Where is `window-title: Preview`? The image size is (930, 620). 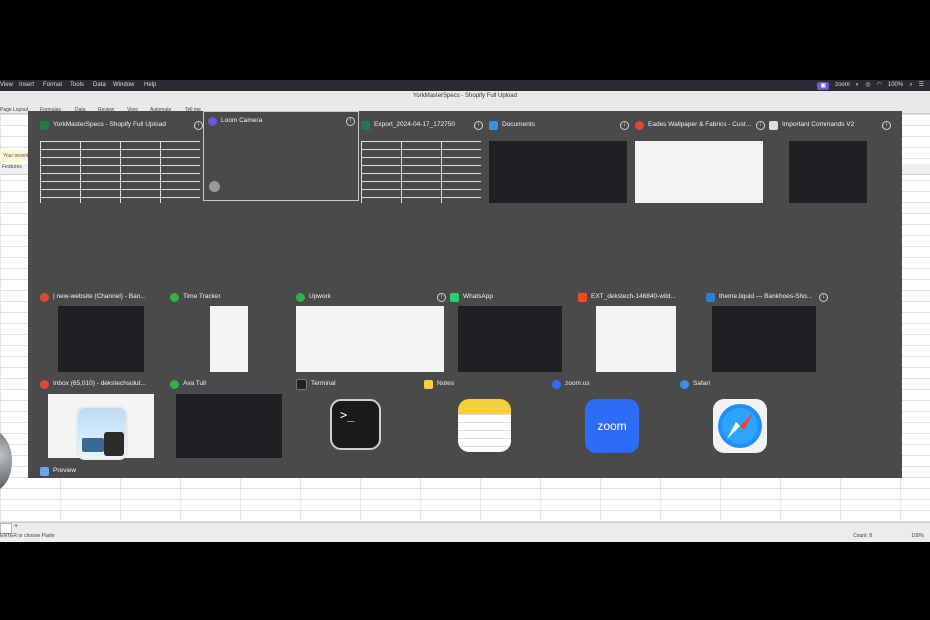 window-title: Preview is located at coordinates (65, 470).